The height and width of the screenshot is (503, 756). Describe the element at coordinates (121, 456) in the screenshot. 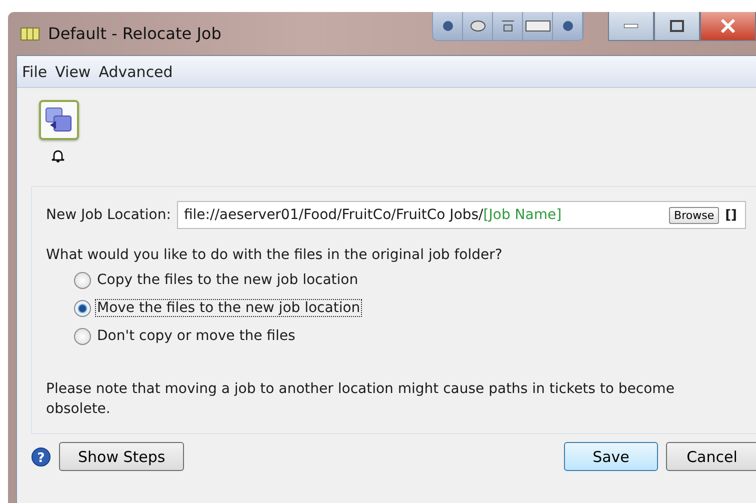

I see `show-steps-button: Show Steps` at that location.